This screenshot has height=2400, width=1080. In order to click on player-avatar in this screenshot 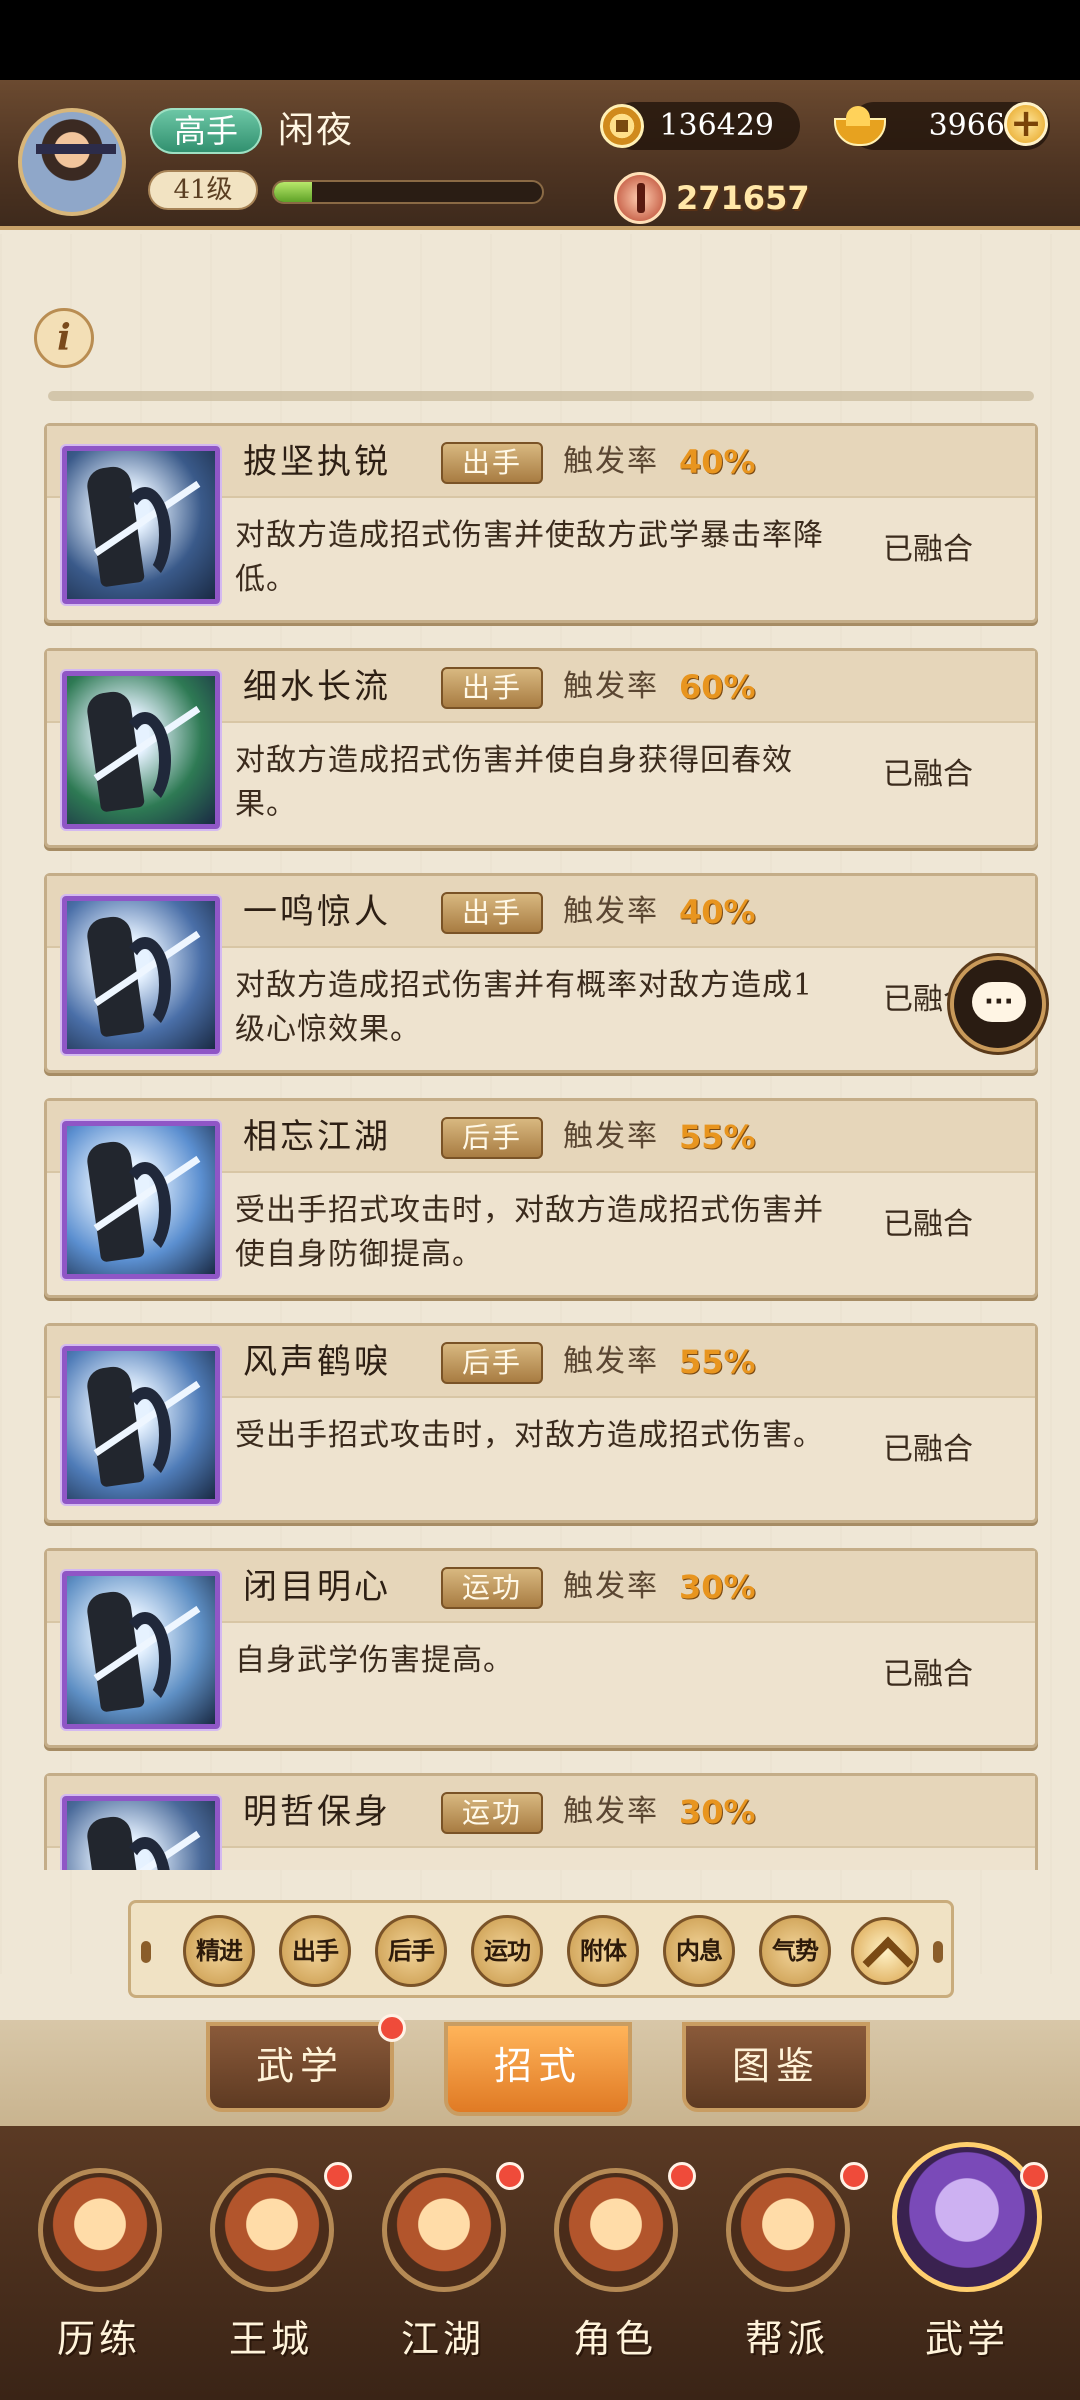, I will do `click(72, 162)`.